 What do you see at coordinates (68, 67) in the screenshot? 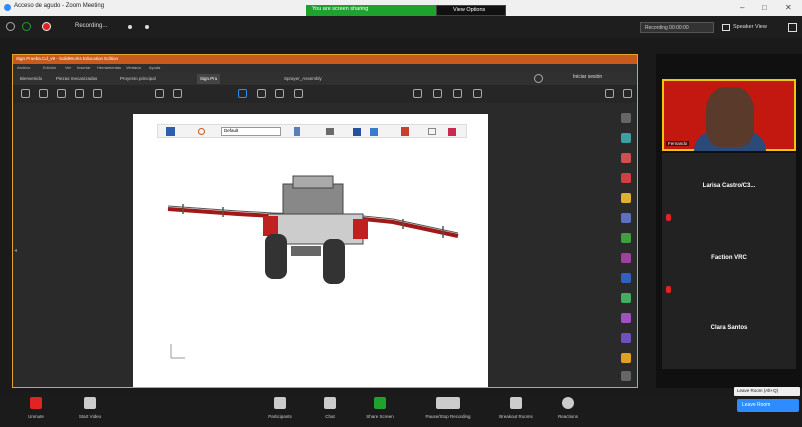
I see `menu-item: Ver` at bounding box center [68, 67].